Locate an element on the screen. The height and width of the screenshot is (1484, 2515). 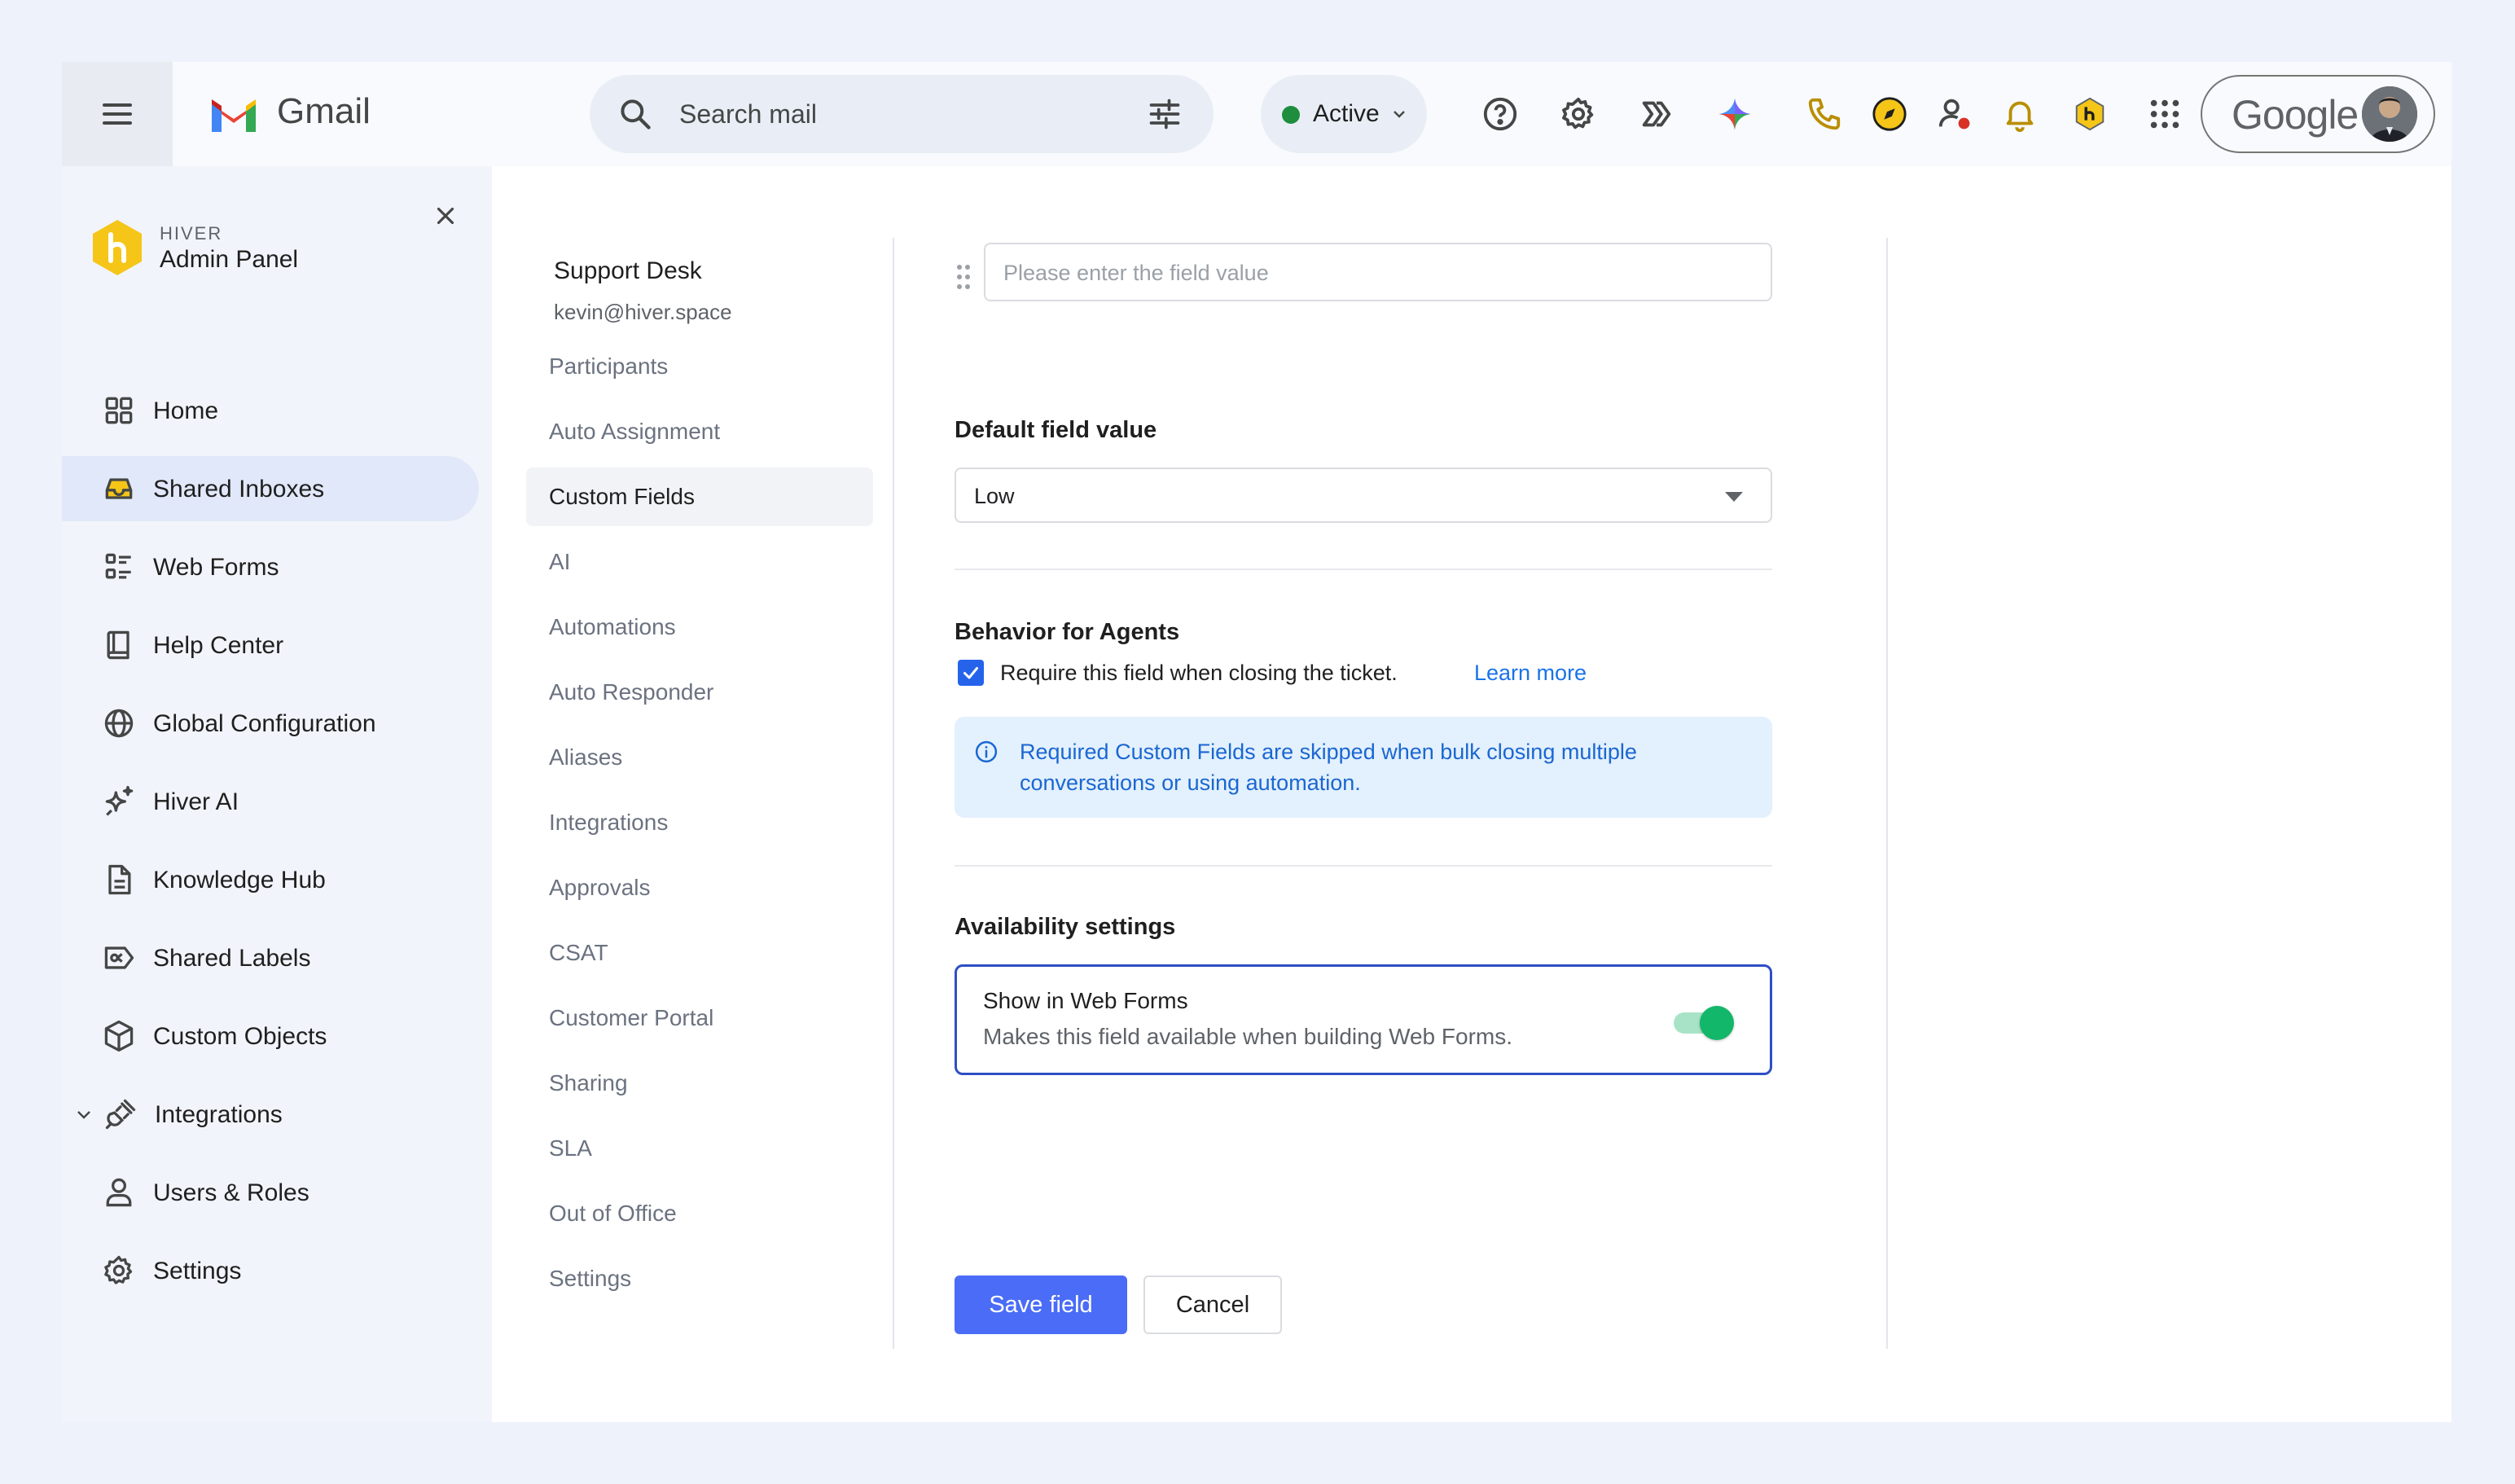
submenu-item-approvals: Approvals is located at coordinates (700, 887).